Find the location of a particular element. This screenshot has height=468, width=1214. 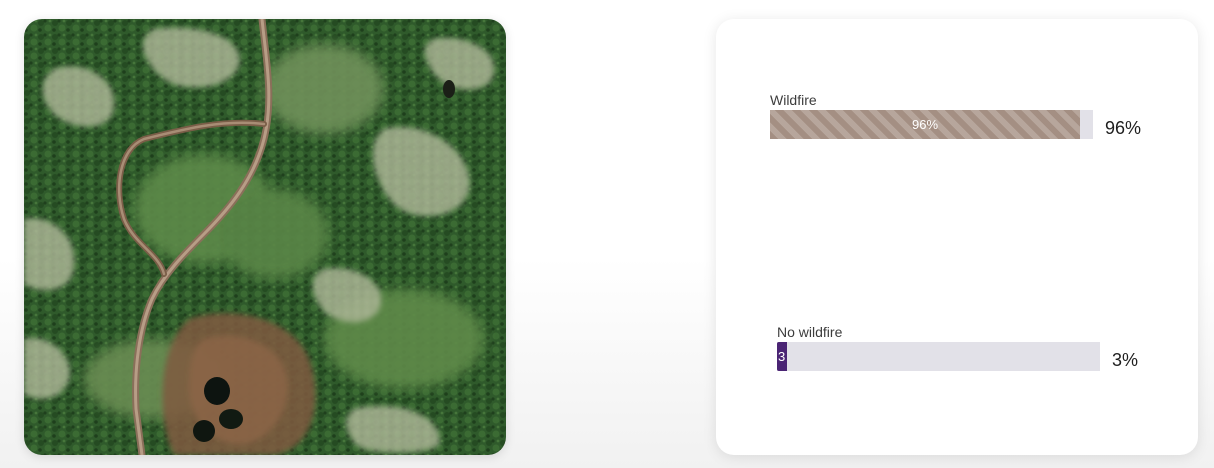

wildfire-percent: 96% is located at coordinates (1123, 128).